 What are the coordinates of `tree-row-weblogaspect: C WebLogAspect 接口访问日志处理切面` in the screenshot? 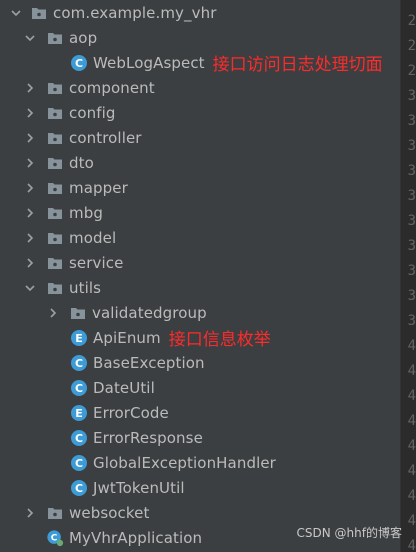 It's located at (200, 62).